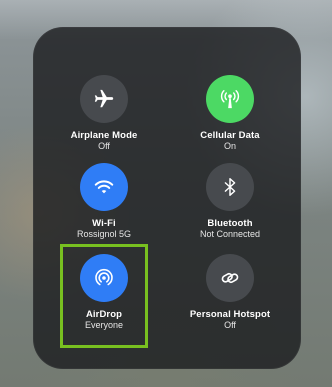  Describe the element at coordinates (230, 304) in the screenshot. I see `personal-hotspot-toggle: Personal Hotspot Off` at that location.